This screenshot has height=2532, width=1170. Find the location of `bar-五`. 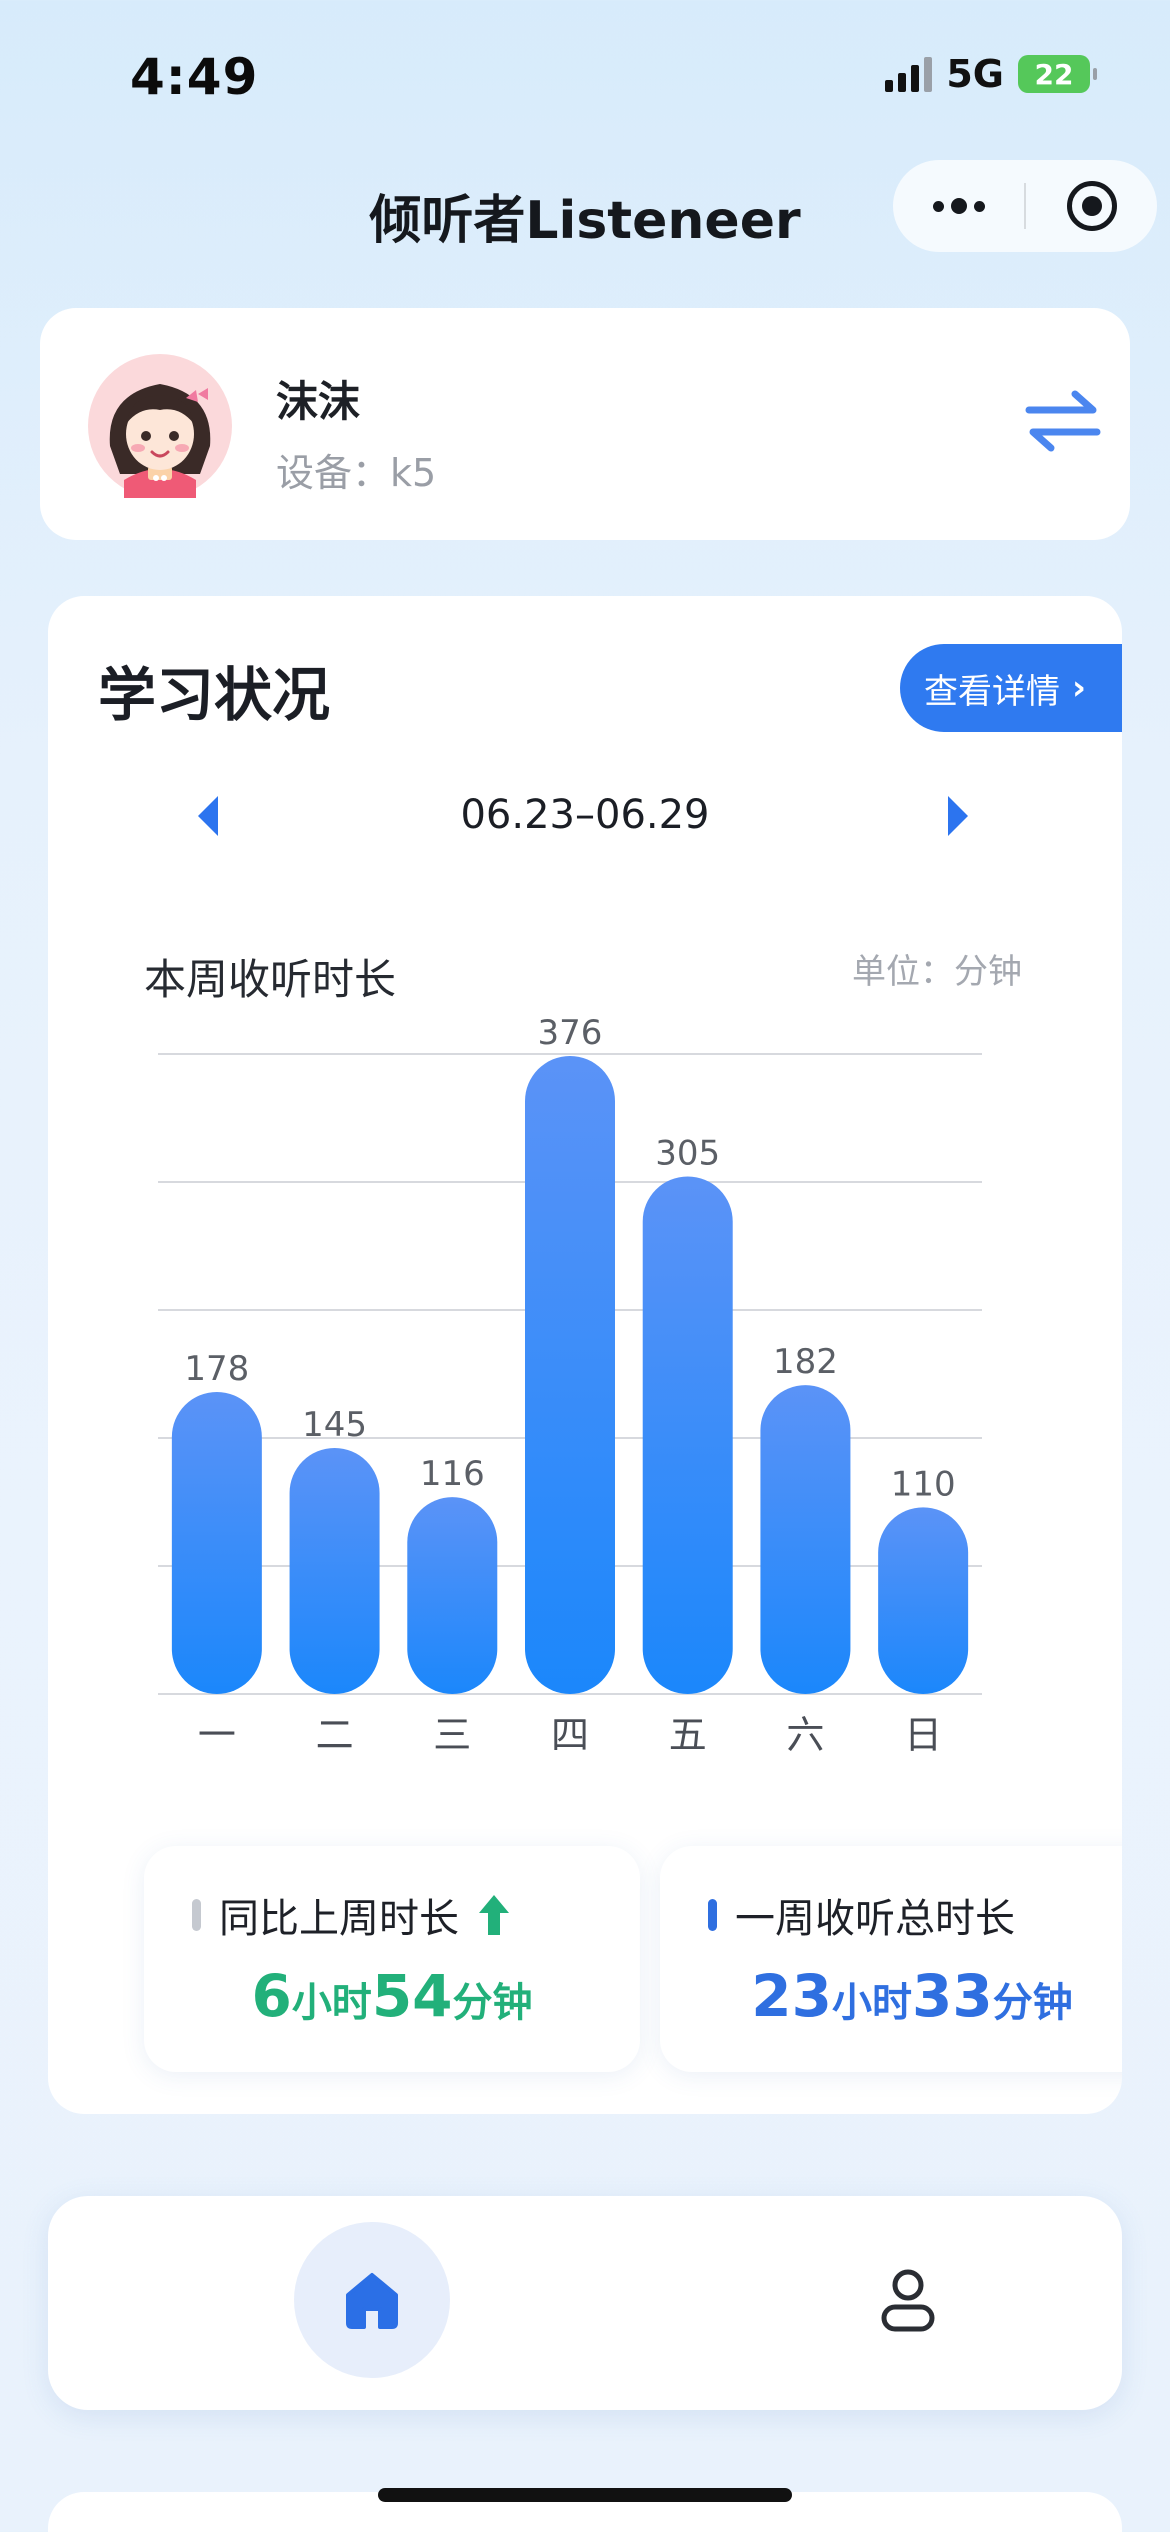

bar-五 is located at coordinates (687, 1435).